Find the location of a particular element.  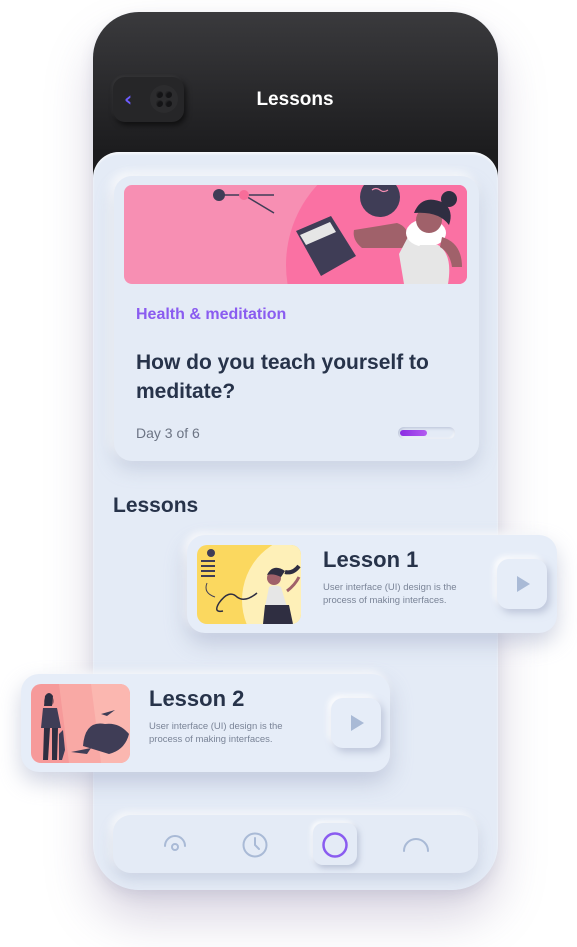

grid-dots-icon is located at coordinates (164, 99).